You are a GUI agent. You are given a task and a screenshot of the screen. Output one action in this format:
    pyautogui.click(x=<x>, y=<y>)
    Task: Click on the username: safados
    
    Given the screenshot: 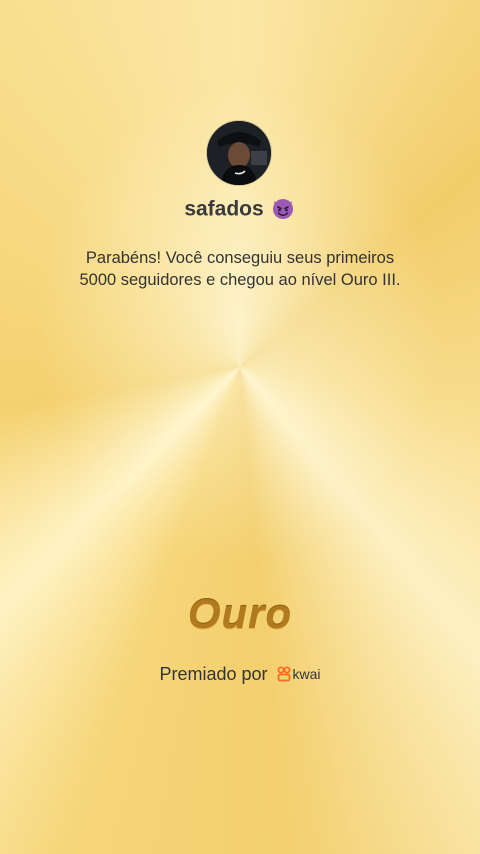 What is the action you would take?
    pyautogui.click(x=224, y=209)
    